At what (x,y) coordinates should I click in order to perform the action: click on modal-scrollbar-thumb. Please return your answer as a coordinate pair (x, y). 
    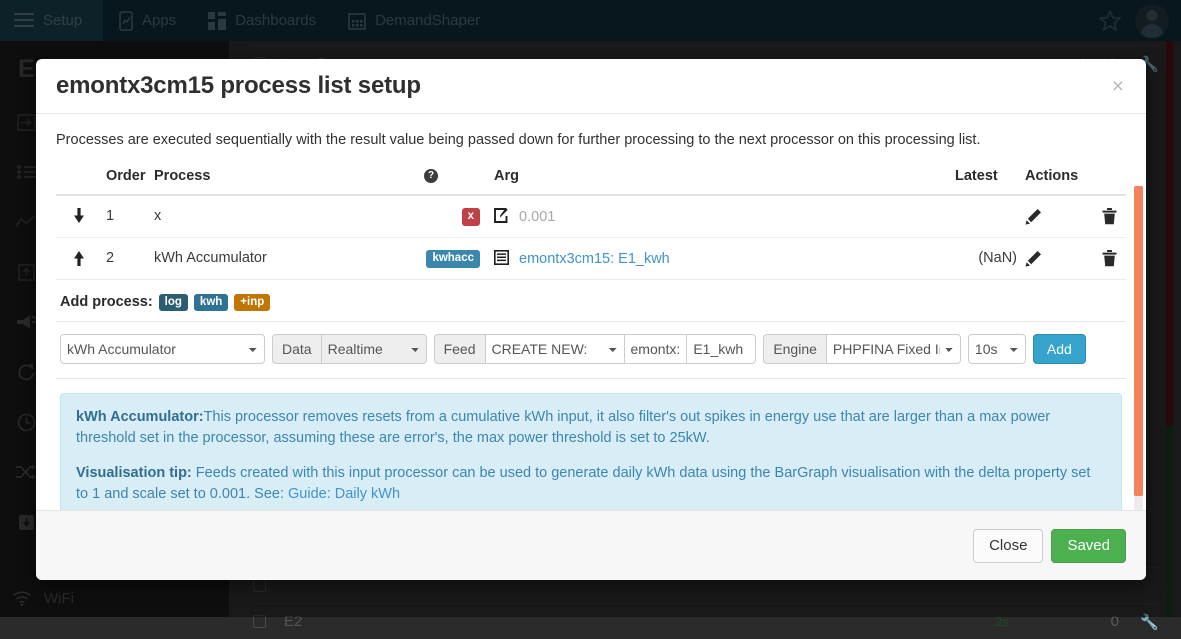
    Looking at the image, I should click on (1138, 341).